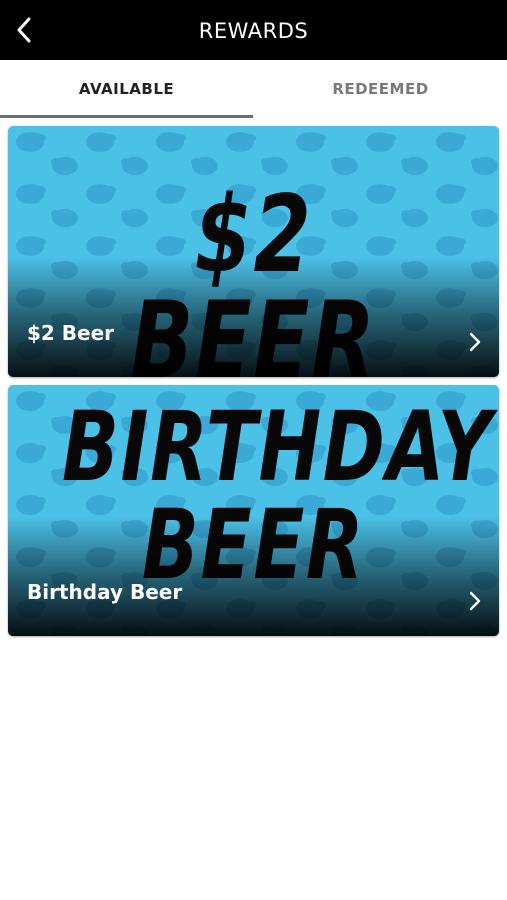 The height and width of the screenshot is (900, 507). Describe the element at coordinates (126, 89) in the screenshot. I see `tab-available: AVAILABLE` at that location.